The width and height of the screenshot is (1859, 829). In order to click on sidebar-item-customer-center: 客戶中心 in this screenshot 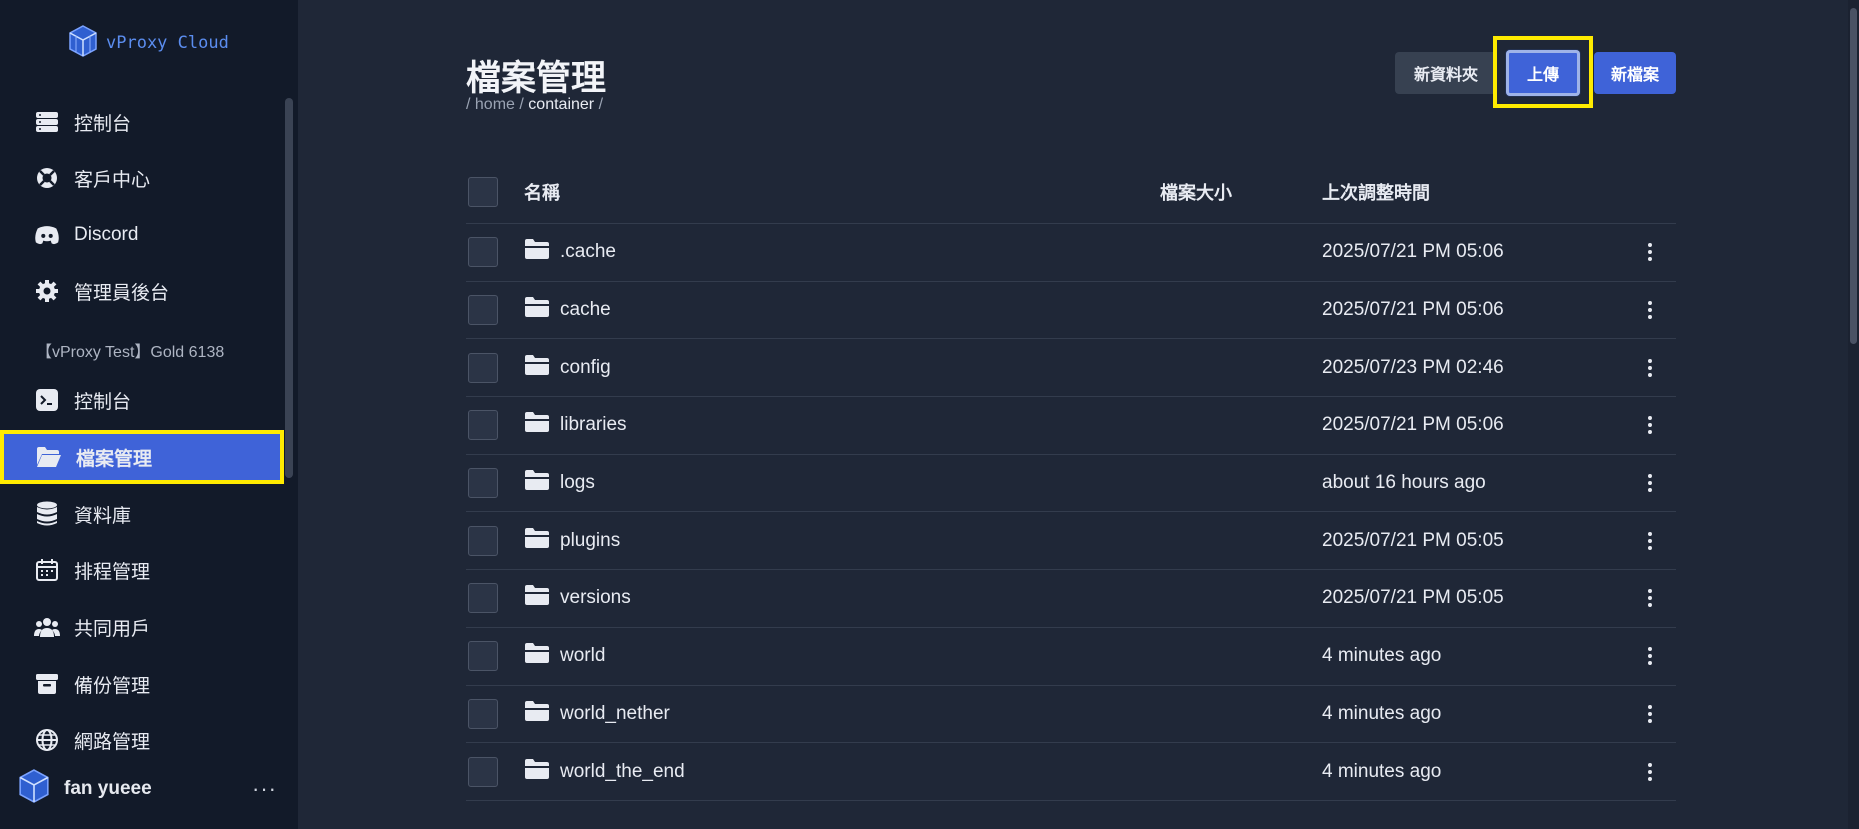, I will do `click(141, 178)`.